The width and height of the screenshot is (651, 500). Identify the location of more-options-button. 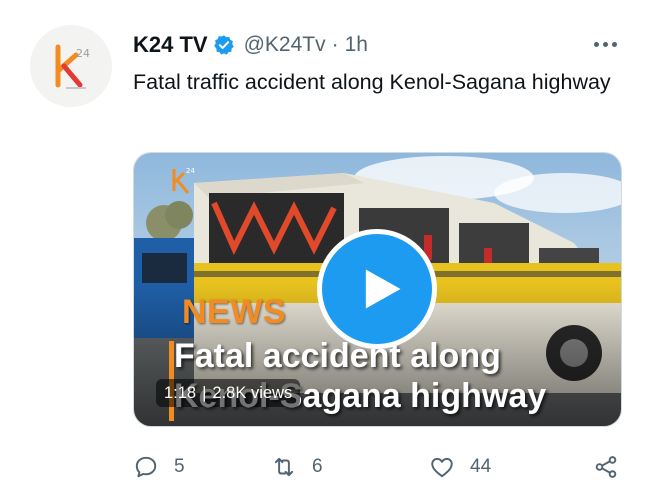
(605, 44).